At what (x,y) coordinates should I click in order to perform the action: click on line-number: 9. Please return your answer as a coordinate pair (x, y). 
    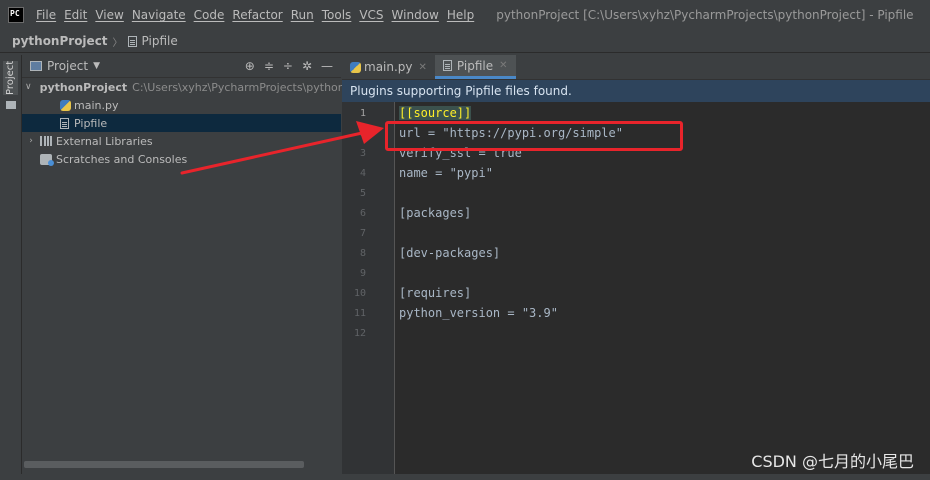
    Looking at the image, I should click on (362, 273).